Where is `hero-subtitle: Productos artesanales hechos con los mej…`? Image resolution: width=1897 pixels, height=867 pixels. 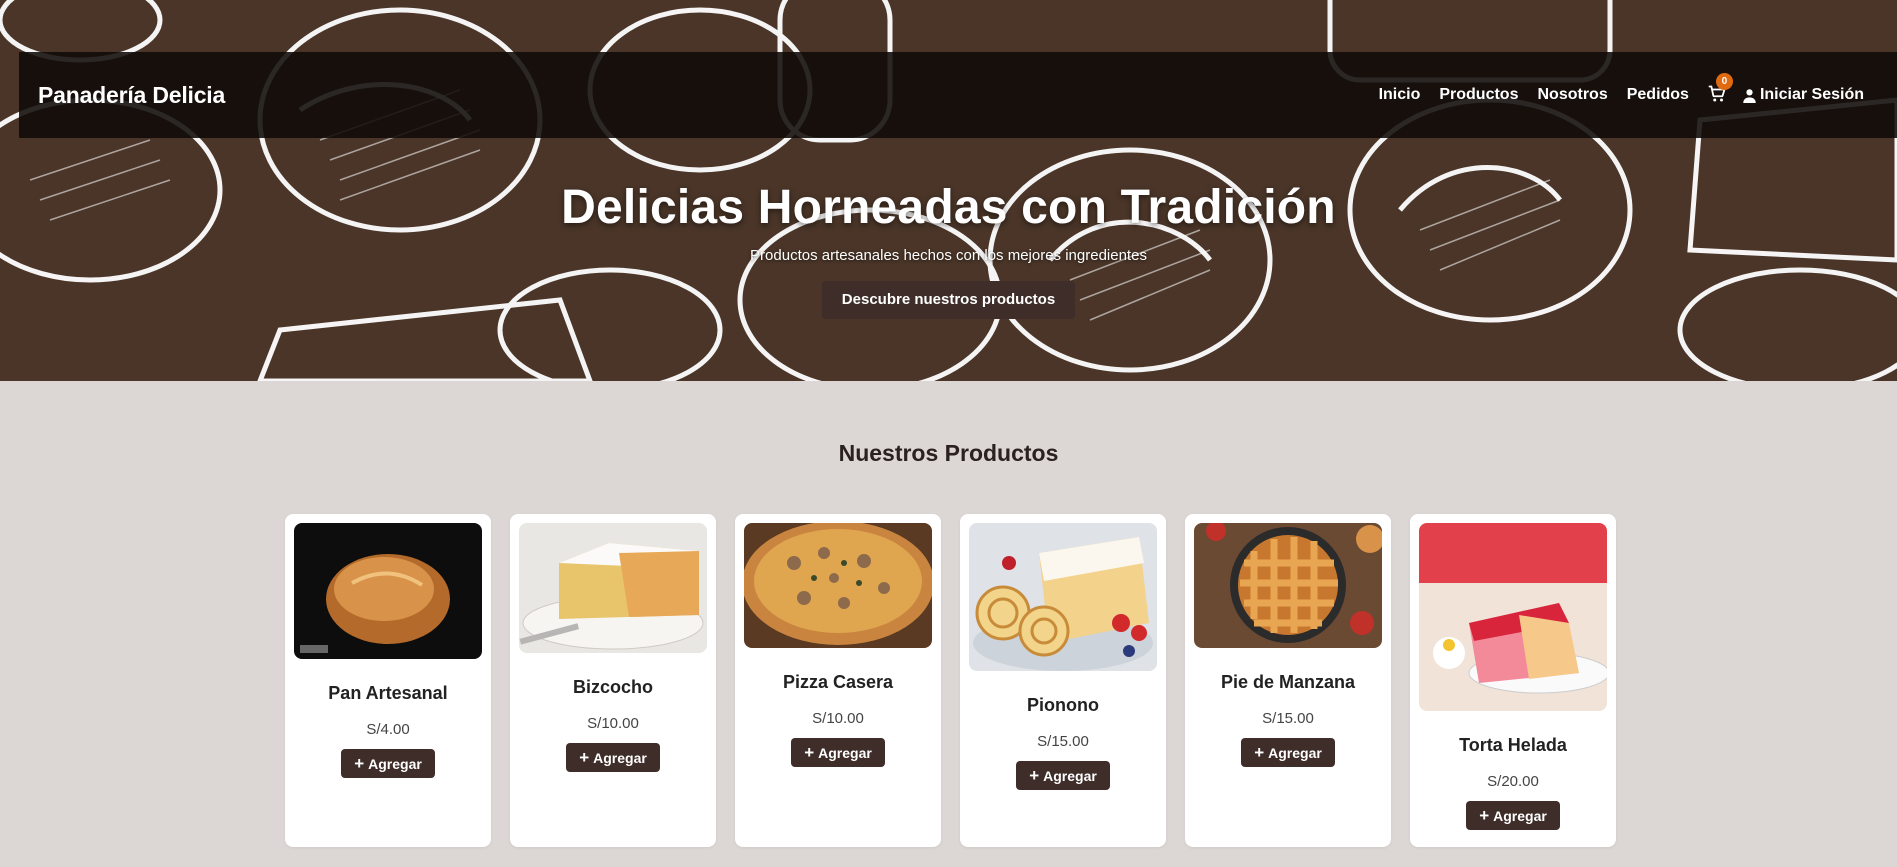
hero-subtitle: Productos artesanales hechos con los mej… is located at coordinates (948, 255).